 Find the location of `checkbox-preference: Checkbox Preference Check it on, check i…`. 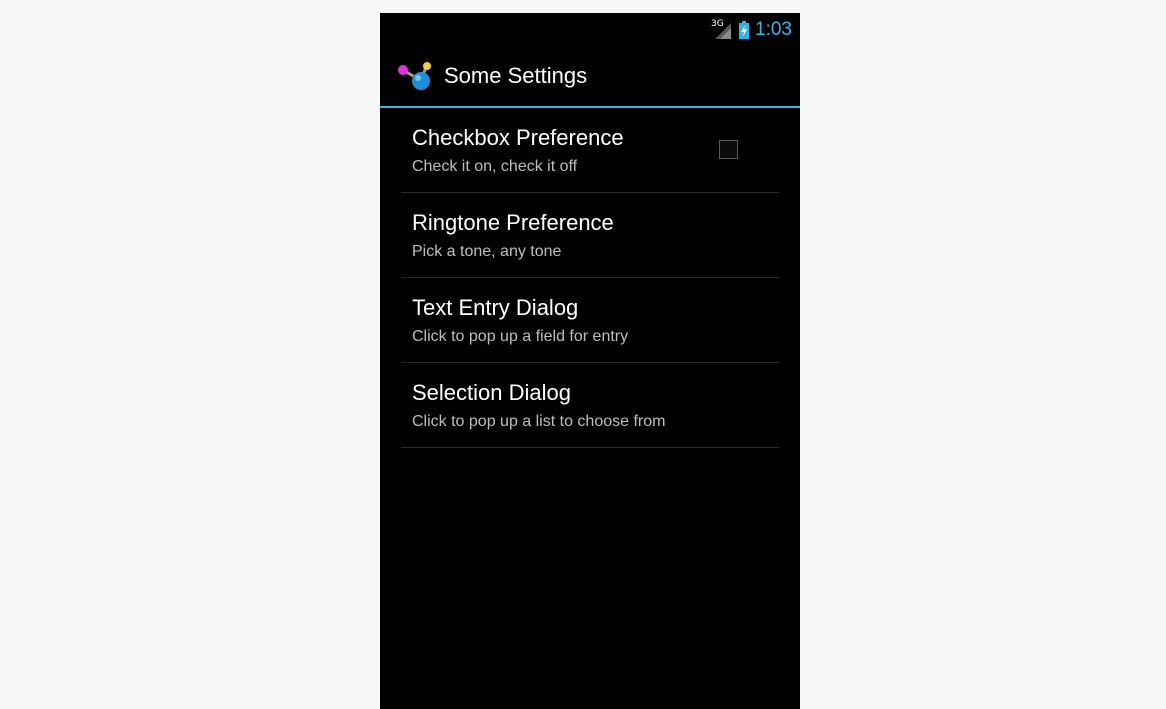

checkbox-preference: Checkbox Preference Check it on, check i… is located at coordinates (590, 150).